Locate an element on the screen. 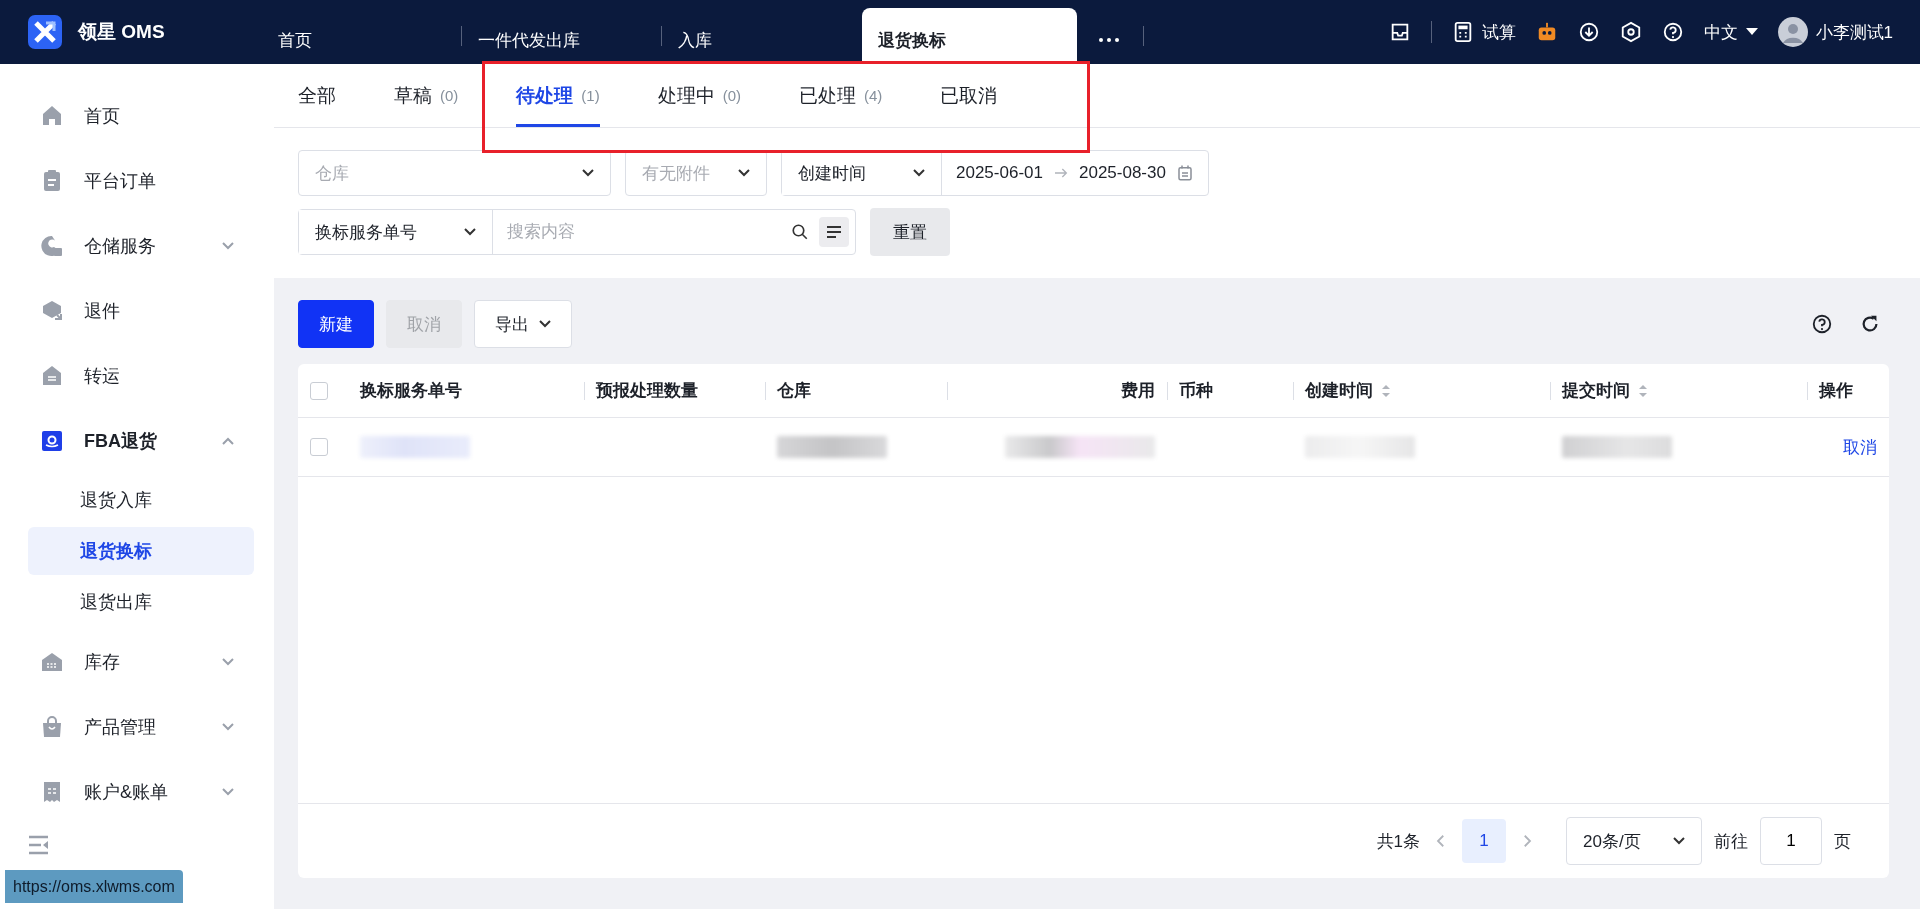 This screenshot has width=1920, height=909. calendar-icon is located at coordinates (1184, 173).